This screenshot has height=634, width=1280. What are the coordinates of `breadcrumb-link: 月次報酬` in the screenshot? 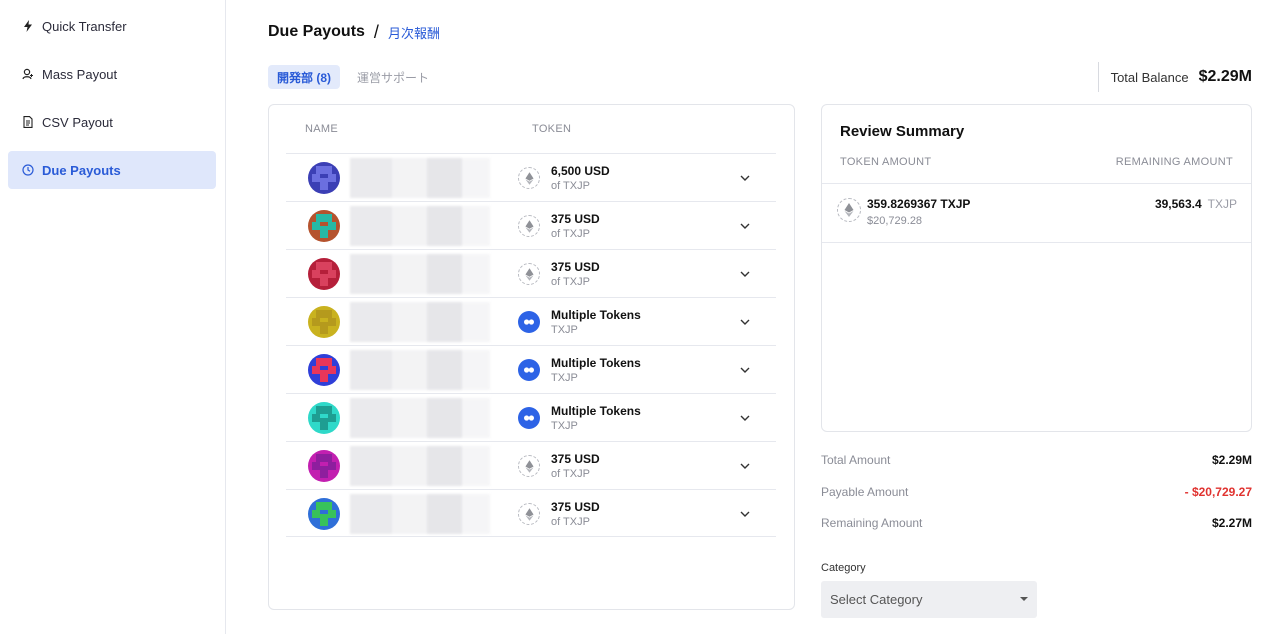 It's located at (414, 32).